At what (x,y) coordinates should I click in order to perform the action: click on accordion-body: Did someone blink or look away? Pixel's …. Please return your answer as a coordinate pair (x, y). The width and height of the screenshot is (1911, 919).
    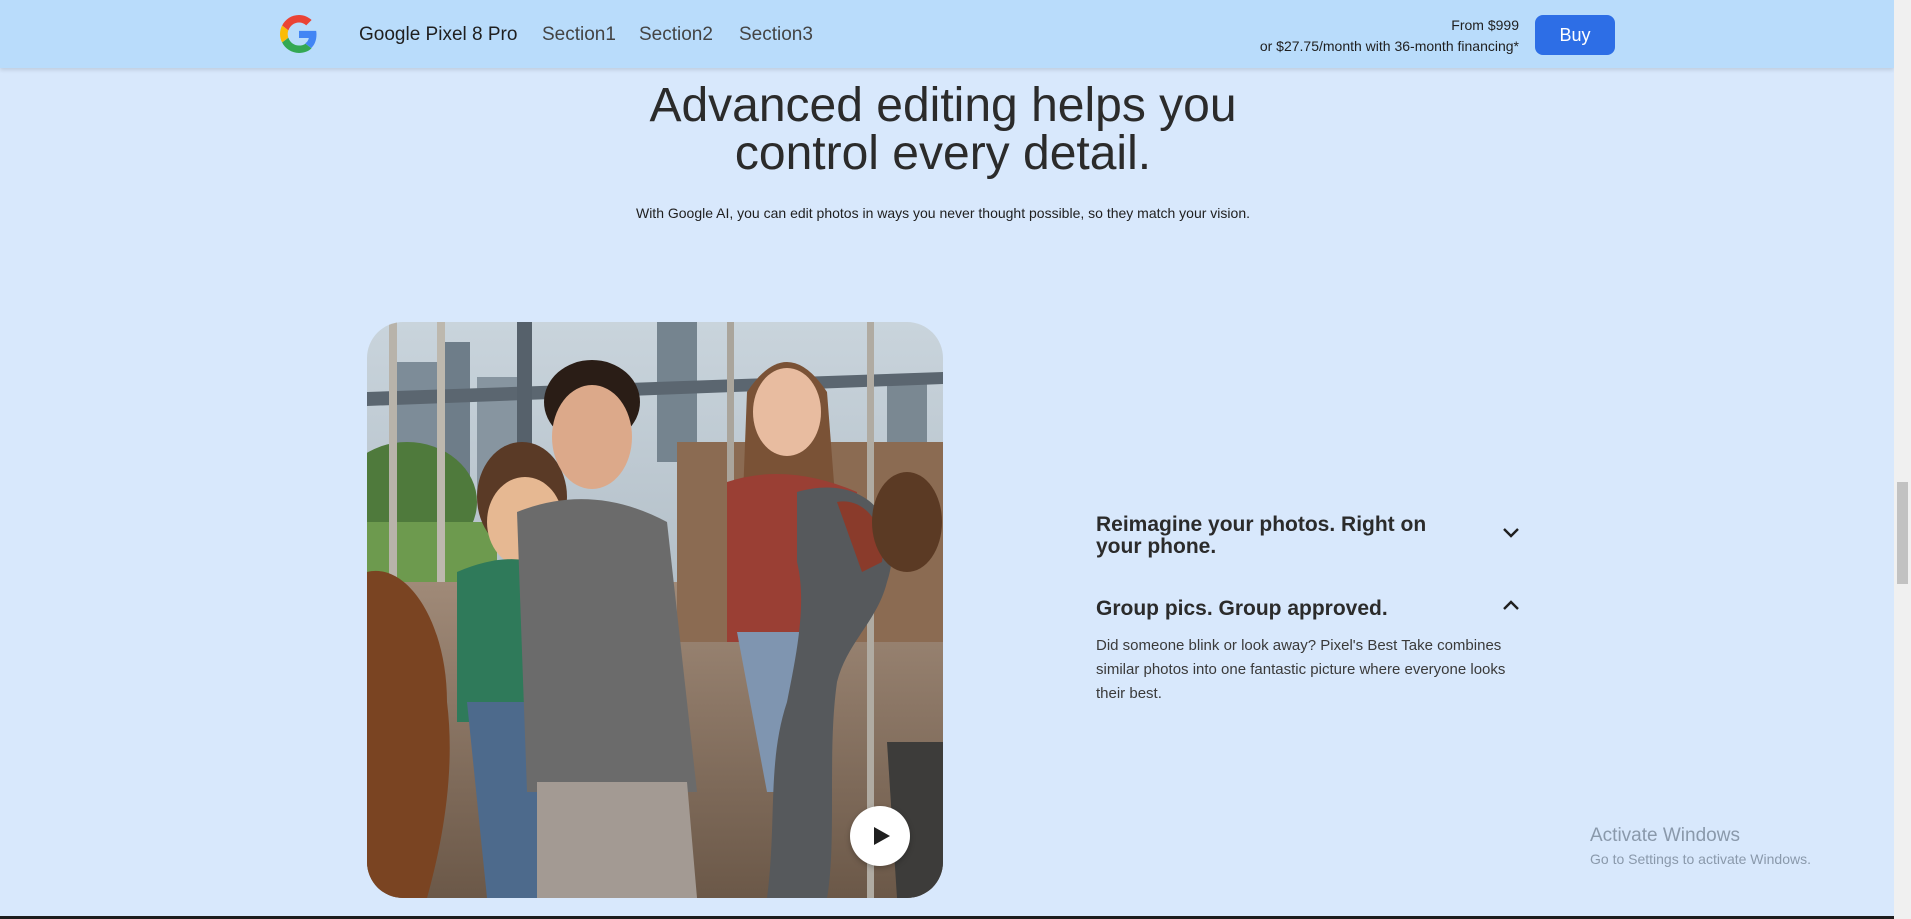
    Looking at the image, I should click on (1301, 669).